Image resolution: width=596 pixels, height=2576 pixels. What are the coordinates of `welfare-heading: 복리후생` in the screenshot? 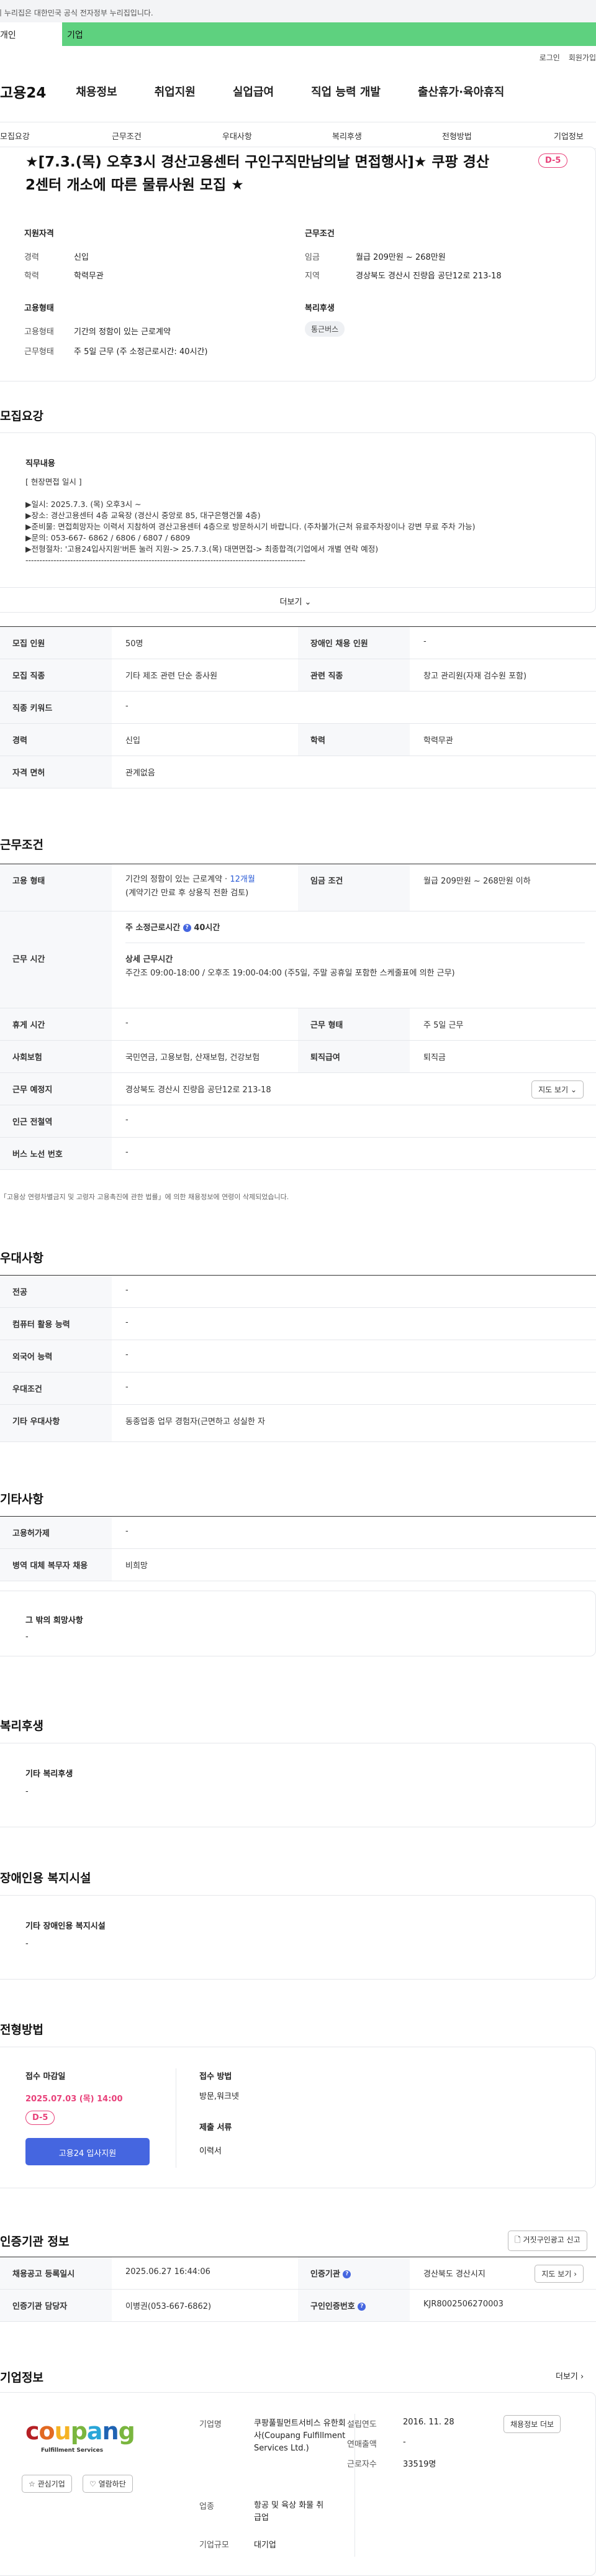 It's located at (21, 1726).